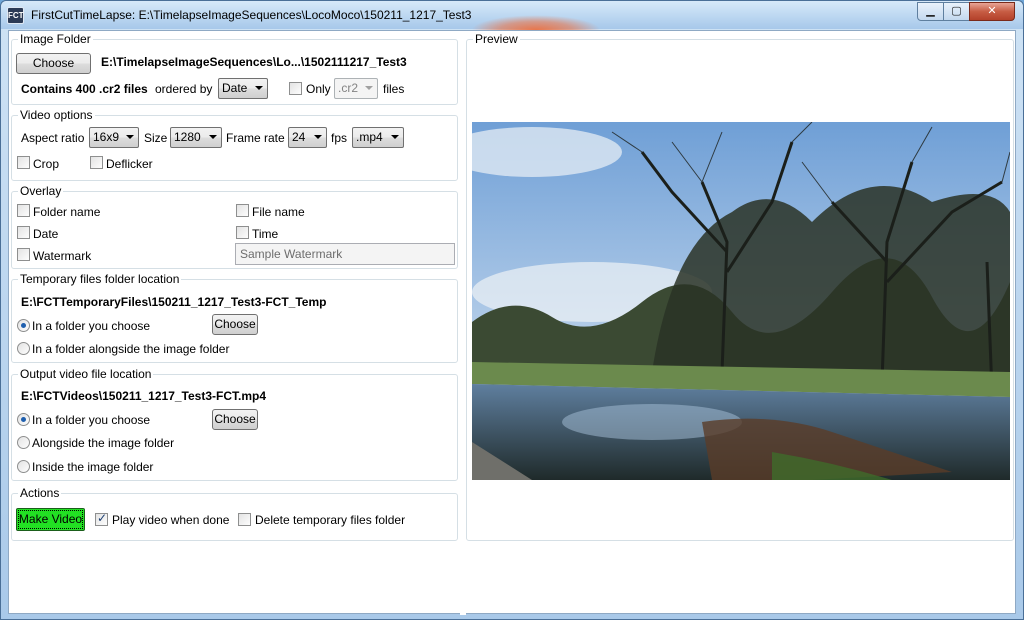 The height and width of the screenshot is (620, 1024). I want to click on files-label: files, so click(394, 89).